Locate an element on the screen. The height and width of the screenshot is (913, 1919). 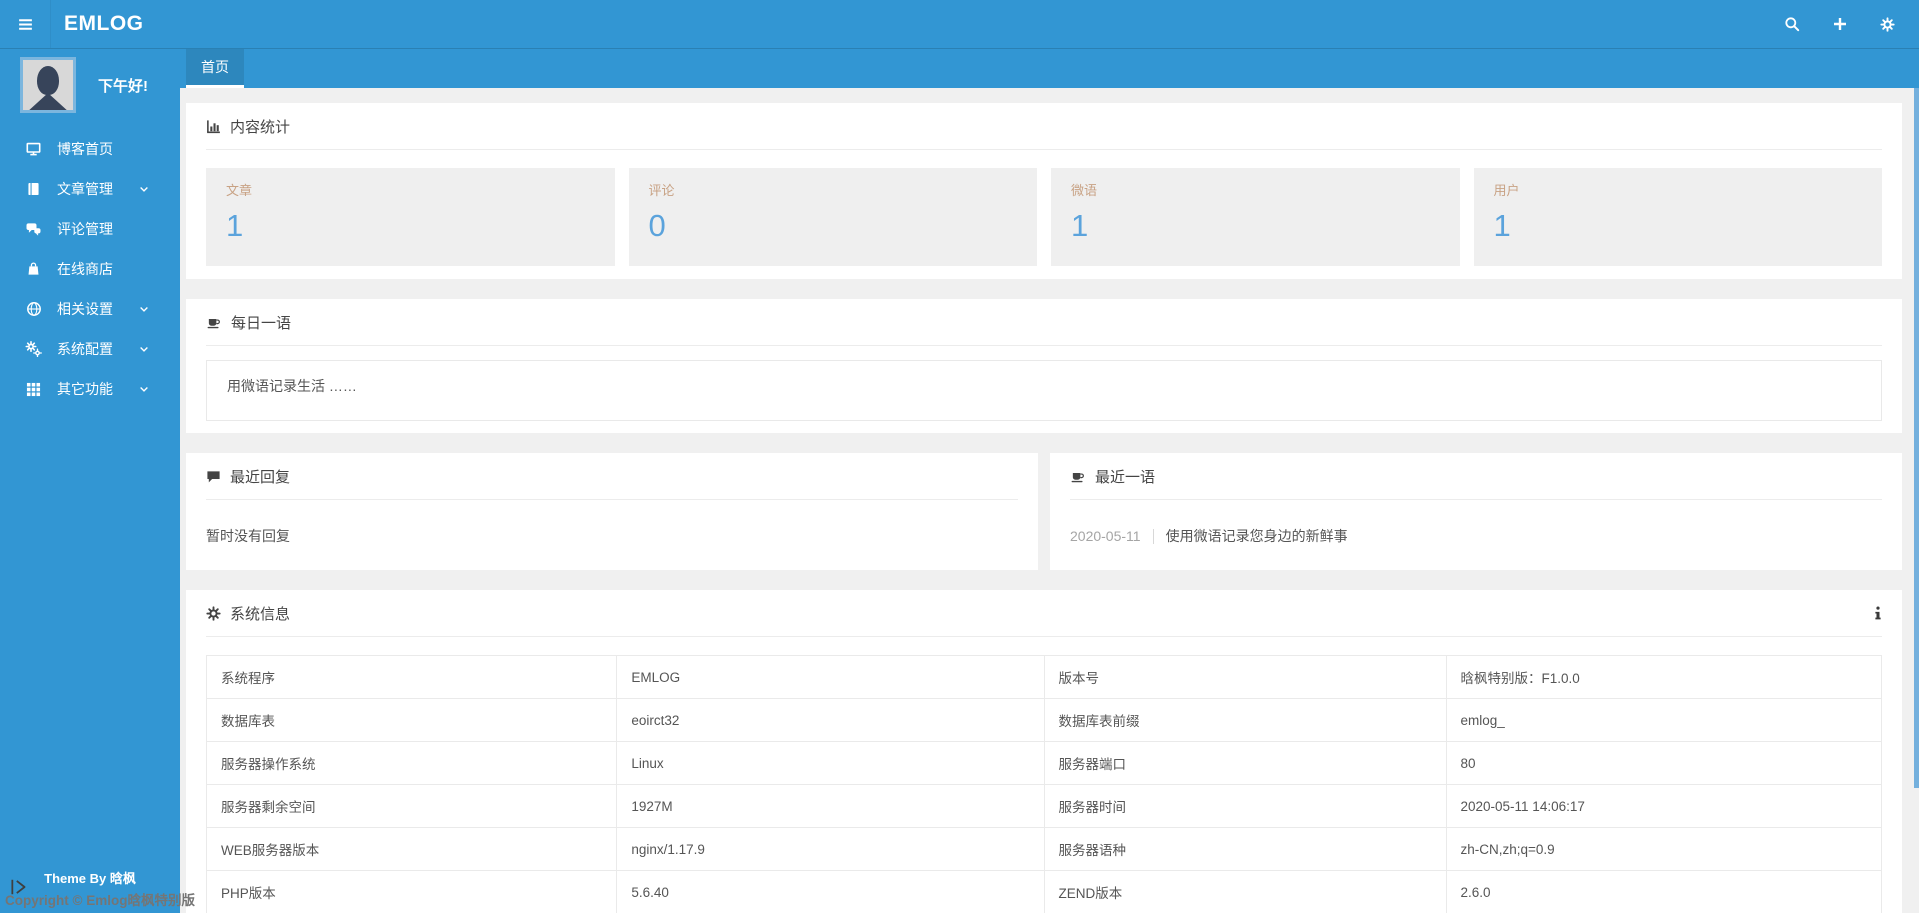
sidebar-item-label: 文章管理 is located at coordinates (85, 189).